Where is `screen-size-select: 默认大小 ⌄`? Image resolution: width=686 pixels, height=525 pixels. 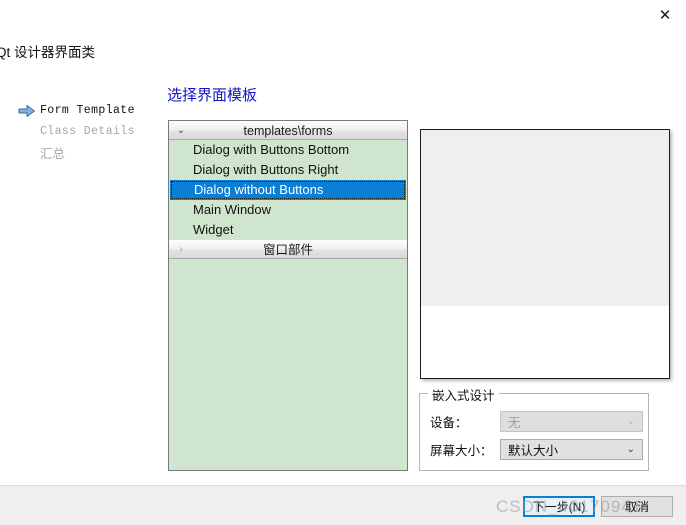
screen-size-select: 默认大小 ⌄ is located at coordinates (571, 449).